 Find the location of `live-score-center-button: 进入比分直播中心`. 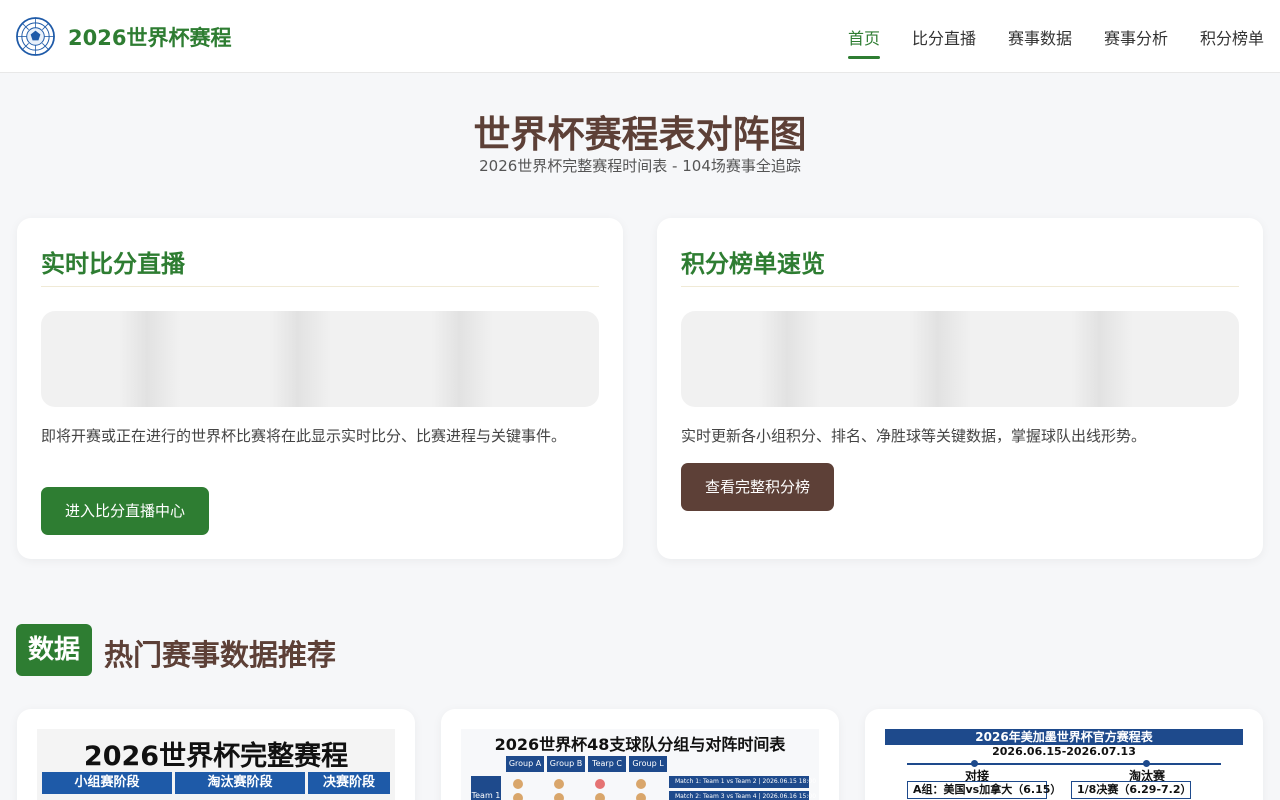

live-score-center-button: 进入比分直播中心 is located at coordinates (125, 511).